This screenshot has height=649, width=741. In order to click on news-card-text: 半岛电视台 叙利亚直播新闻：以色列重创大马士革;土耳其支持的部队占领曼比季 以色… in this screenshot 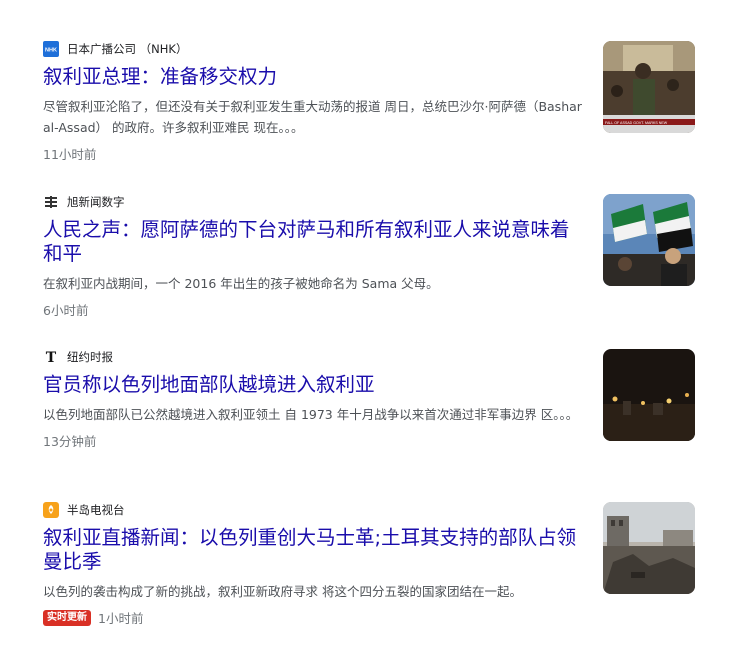, I will do `click(315, 564)`.